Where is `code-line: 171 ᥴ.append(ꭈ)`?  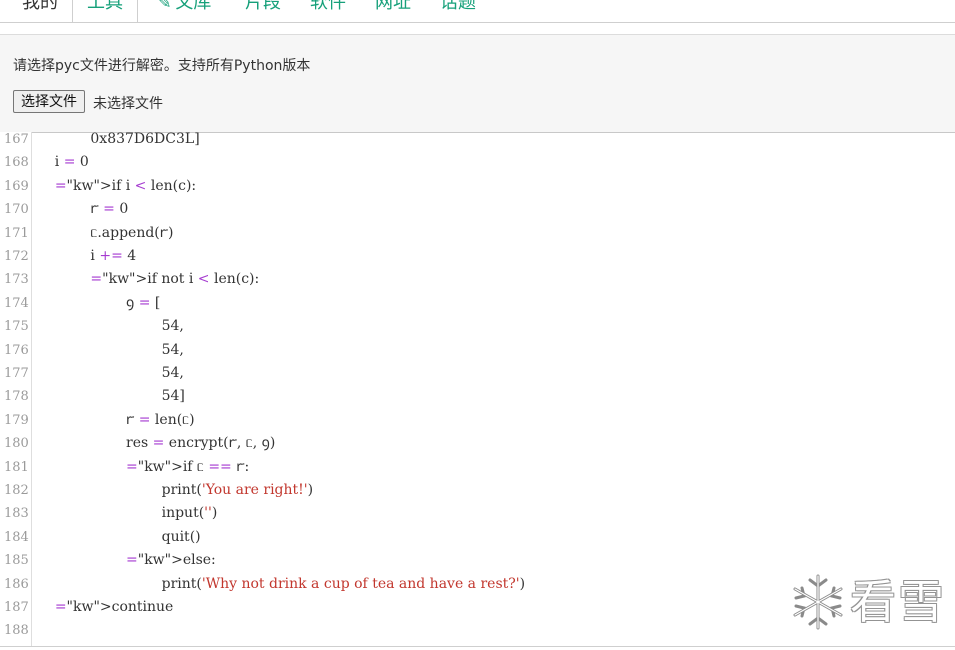 code-line: 171 ᥴ.append(ꭈ) is located at coordinates (477, 233).